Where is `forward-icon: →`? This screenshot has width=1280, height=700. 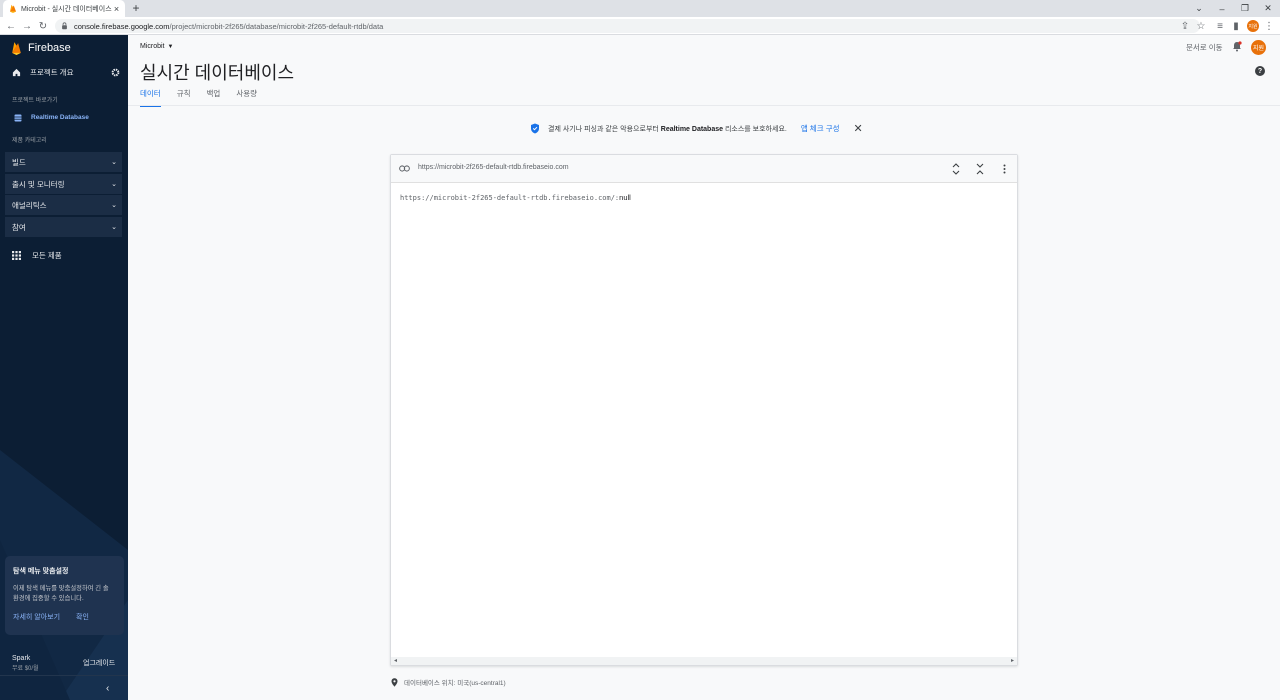 forward-icon: → is located at coordinates (27, 26).